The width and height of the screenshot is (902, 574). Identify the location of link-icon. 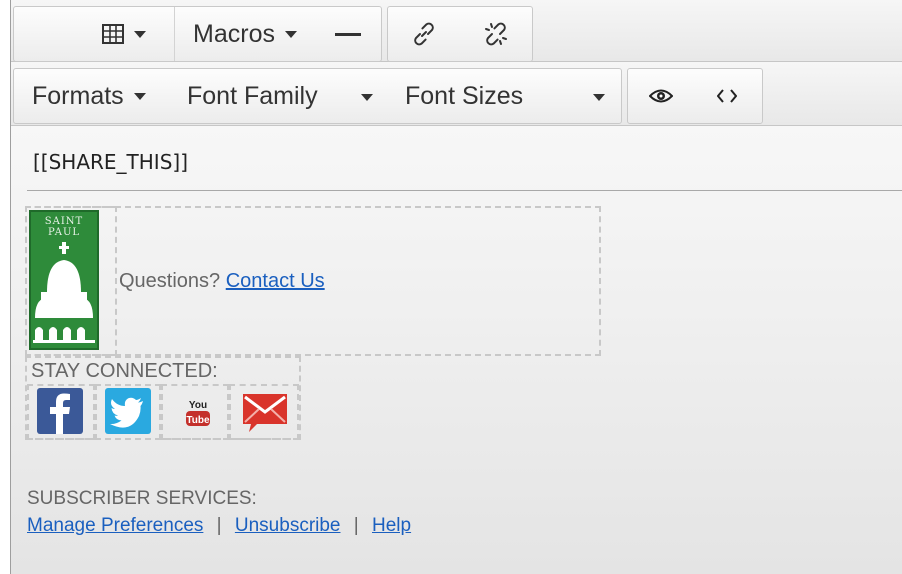
(424, 34).